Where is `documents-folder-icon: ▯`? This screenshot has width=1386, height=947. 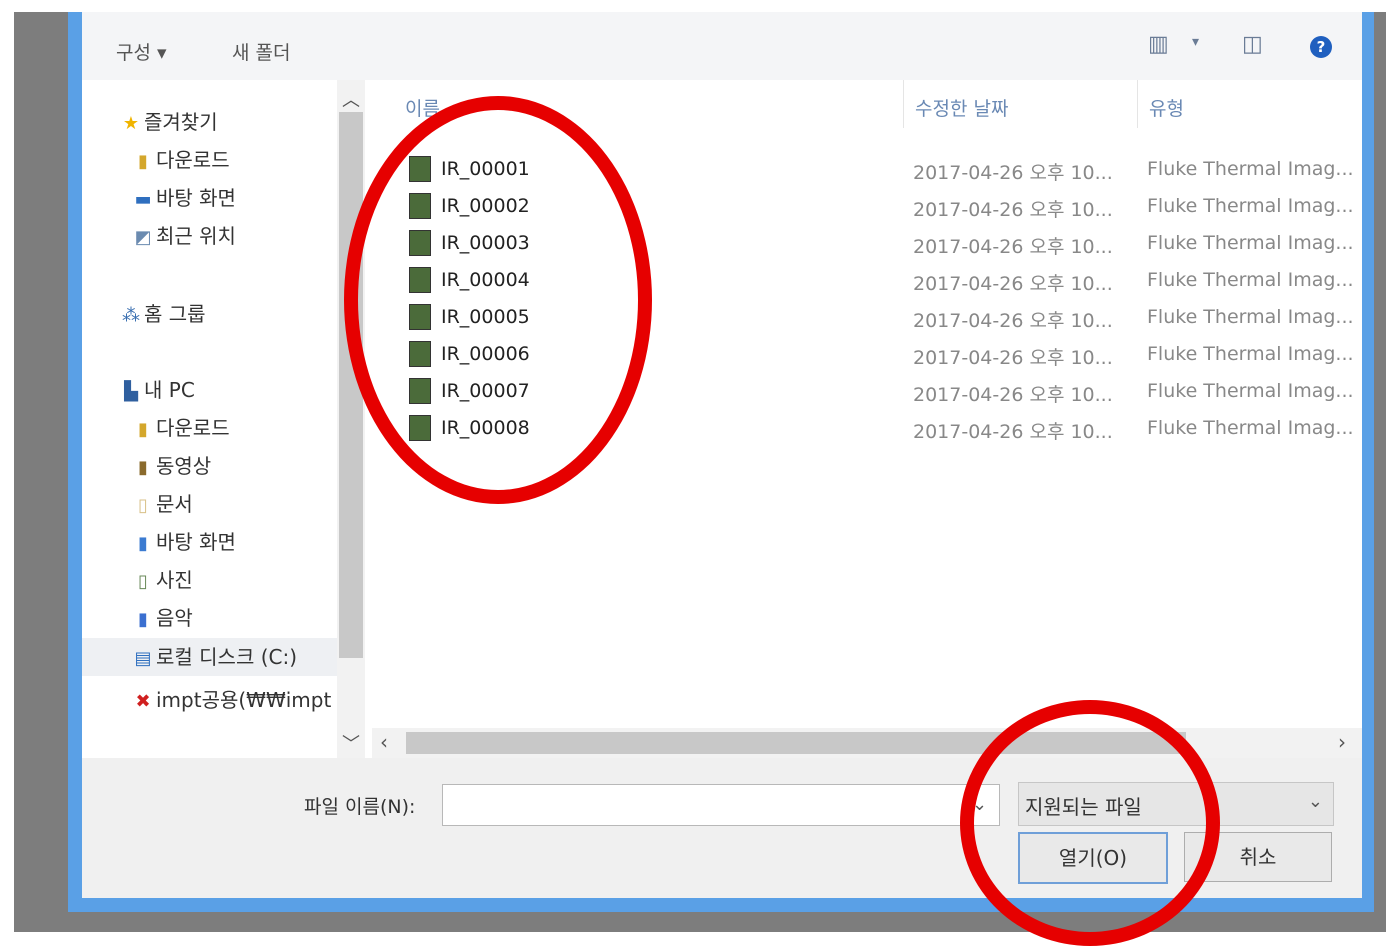 documents-folder-icon: ▯ is located at coordinates (143, 505).